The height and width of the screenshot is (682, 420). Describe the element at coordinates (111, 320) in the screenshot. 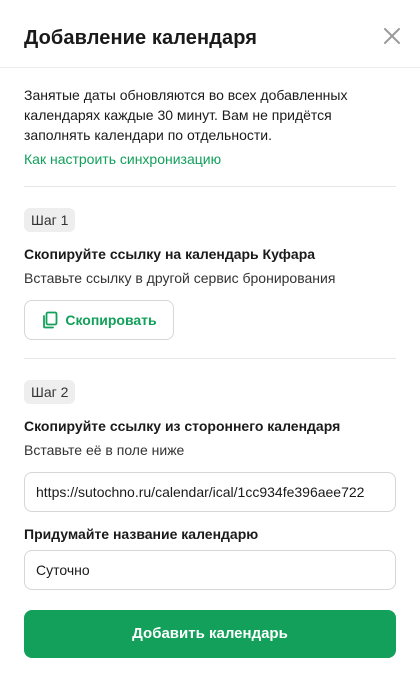

I see `copy-button-label: Скопировать` at that location.